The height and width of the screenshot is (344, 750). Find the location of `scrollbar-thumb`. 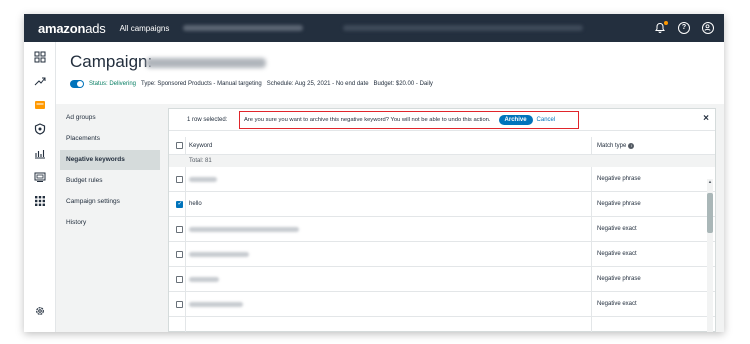

scrollbar-thumb is located at coordinates (710, 213).